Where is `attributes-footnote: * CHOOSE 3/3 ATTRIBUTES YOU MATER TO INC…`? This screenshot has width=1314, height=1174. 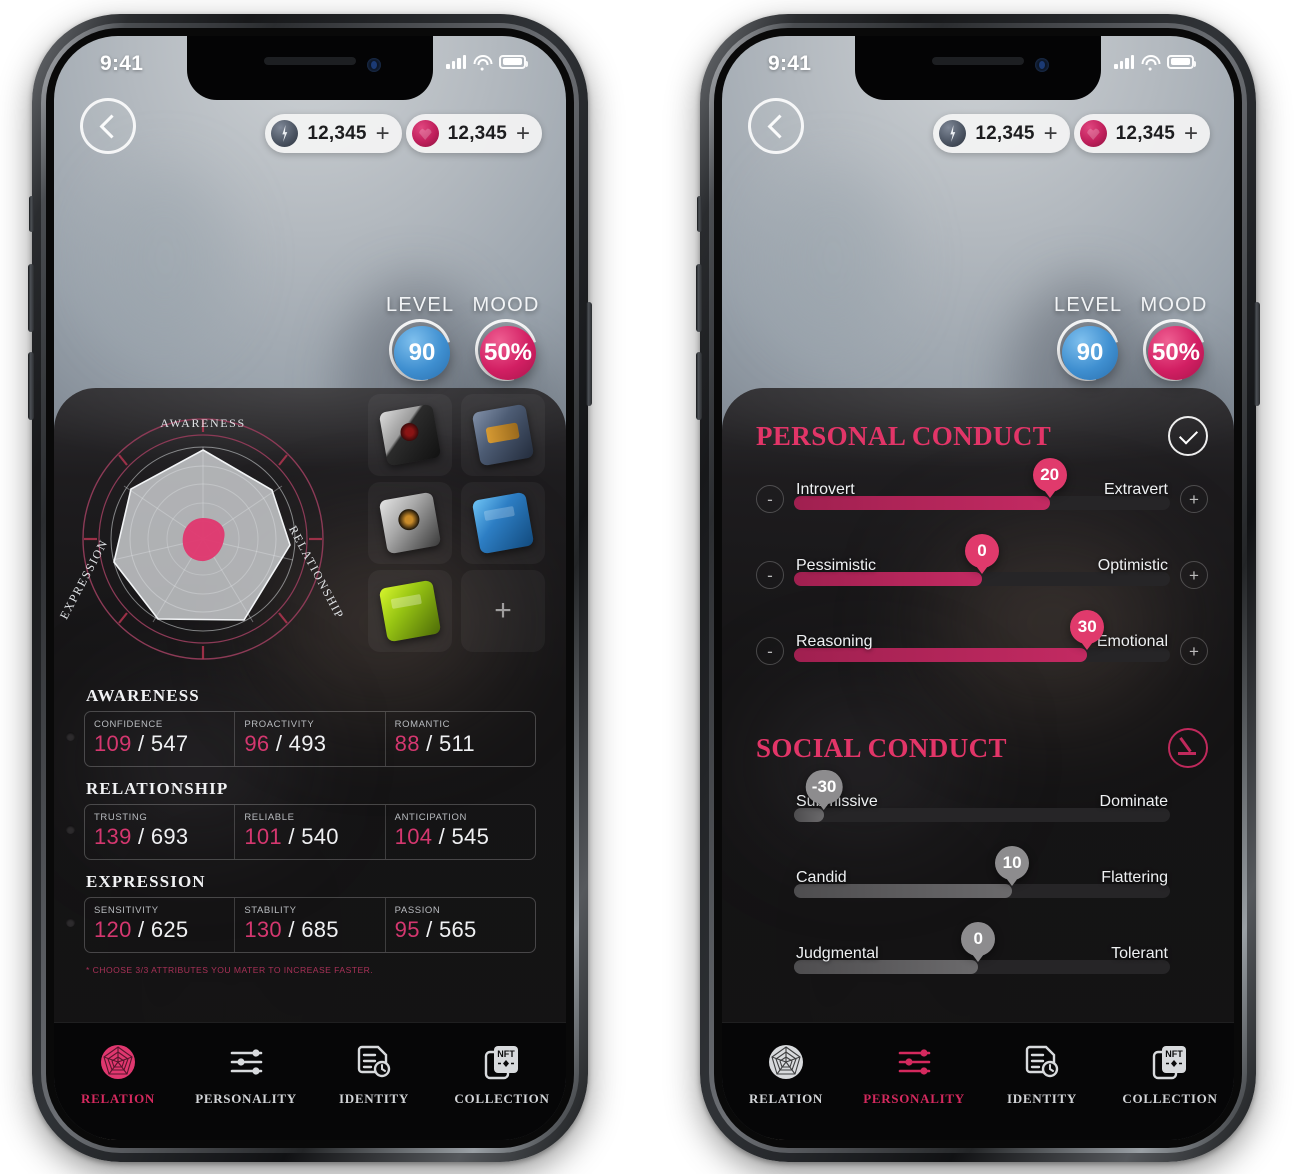
attributes-footnote: * CHOOSE 3/3 ATTRIBUTES YOU MATER TO INC… is located at coordinates (230, 970).